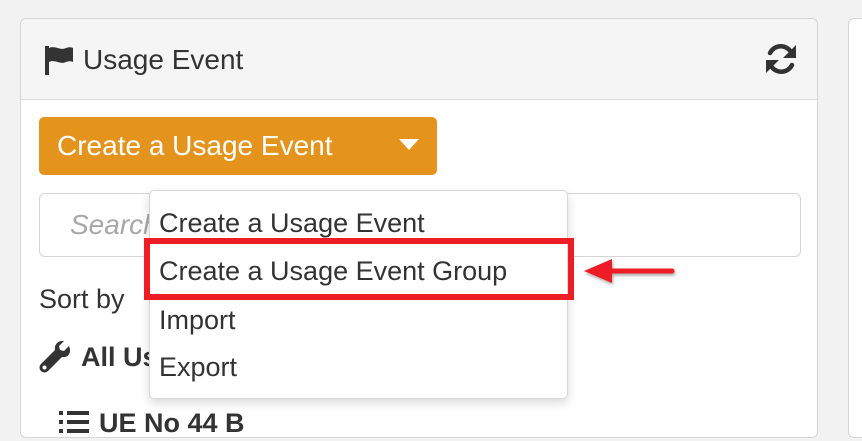 The image size is (862, 441). I want to click on filter-label: All Us, so click(119, 357).